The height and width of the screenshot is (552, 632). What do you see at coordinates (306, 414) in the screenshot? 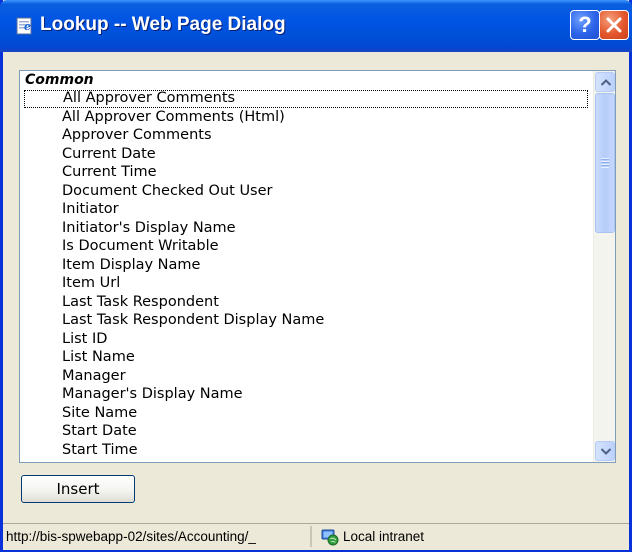
I see `list-item: Site Name` at bounding box center [306, 414].